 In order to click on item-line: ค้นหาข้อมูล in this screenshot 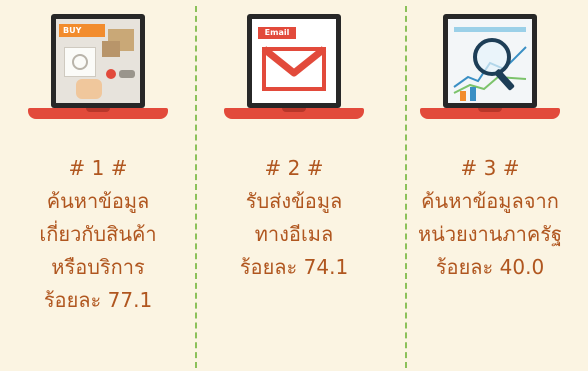, I will do `click(98, 201)`.